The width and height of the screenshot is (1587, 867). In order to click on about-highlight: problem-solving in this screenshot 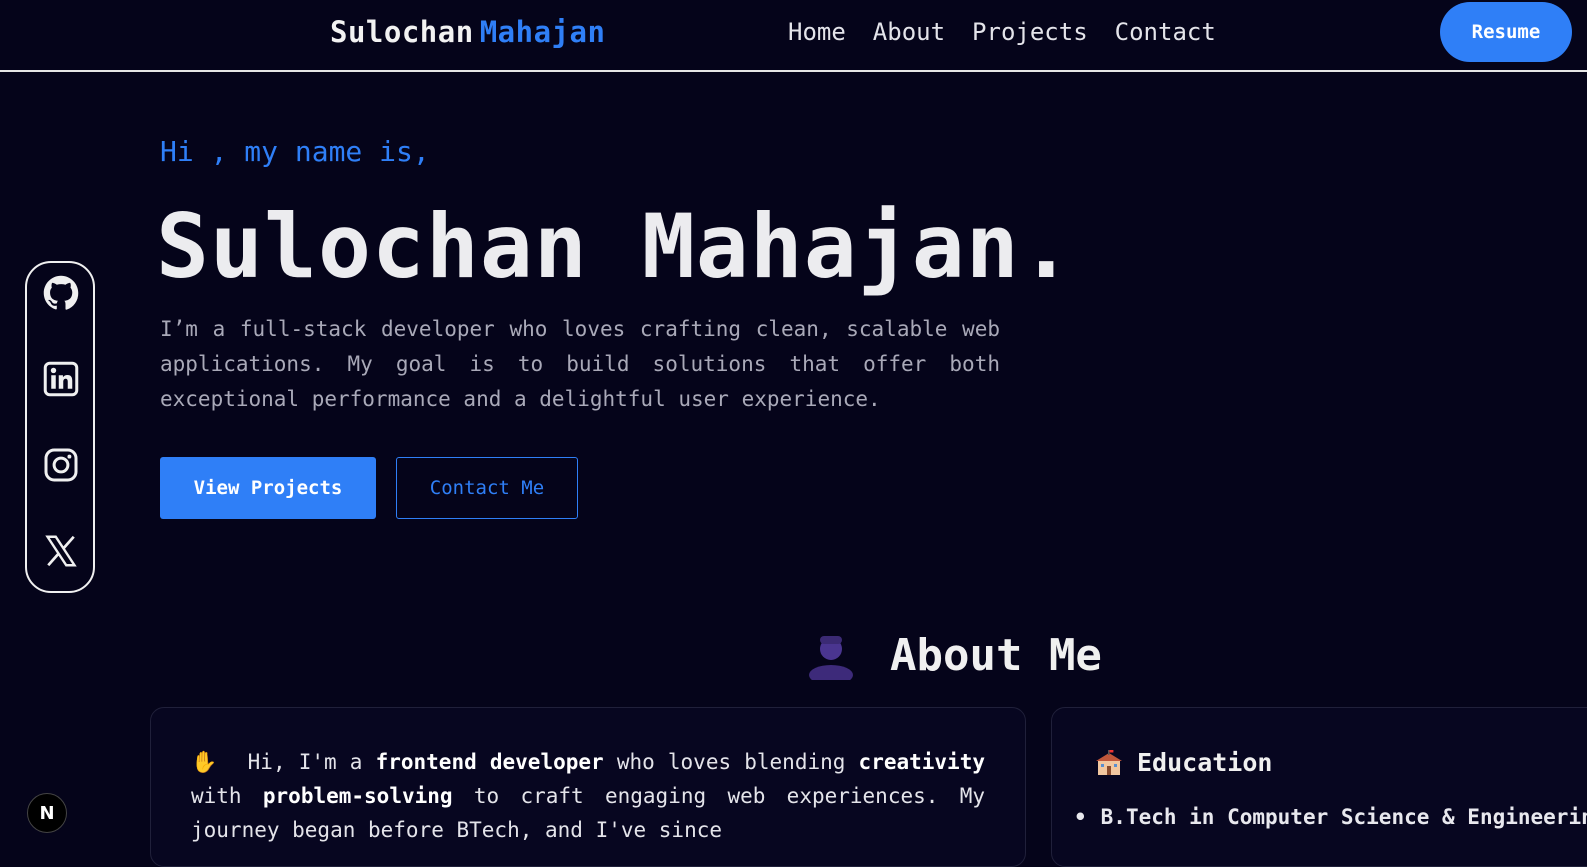, I will do `click(357, 796)`.